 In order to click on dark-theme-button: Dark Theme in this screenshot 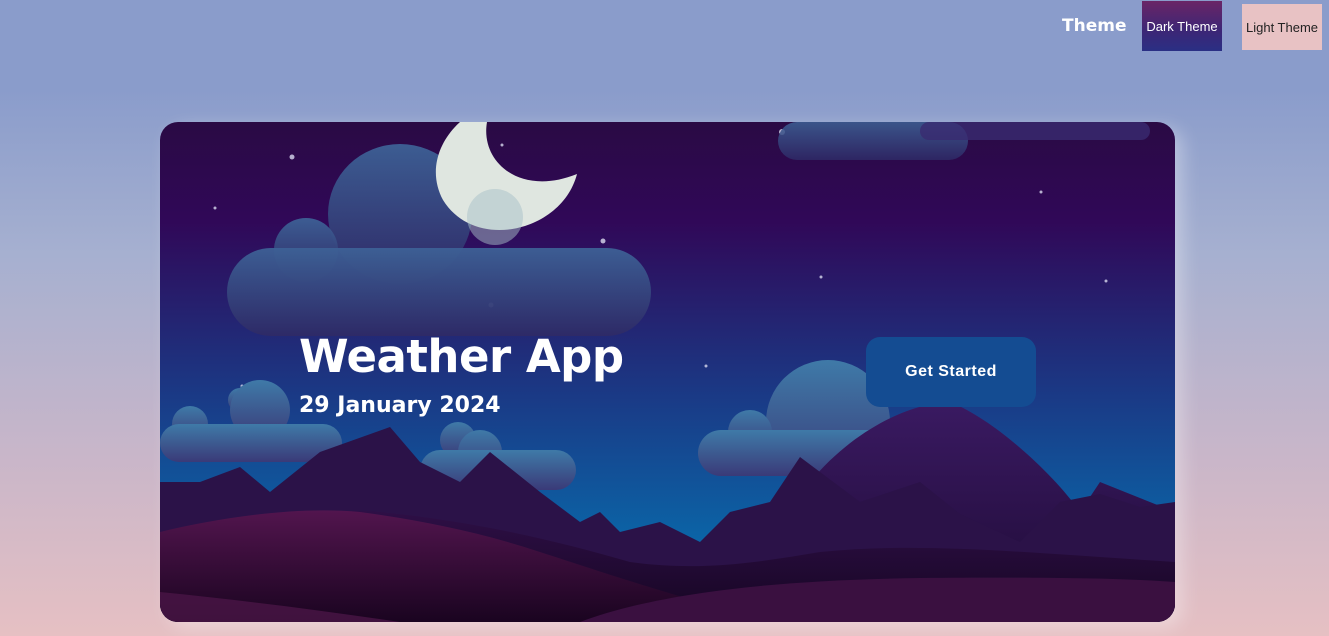, I will do `click(1182, 26)`.